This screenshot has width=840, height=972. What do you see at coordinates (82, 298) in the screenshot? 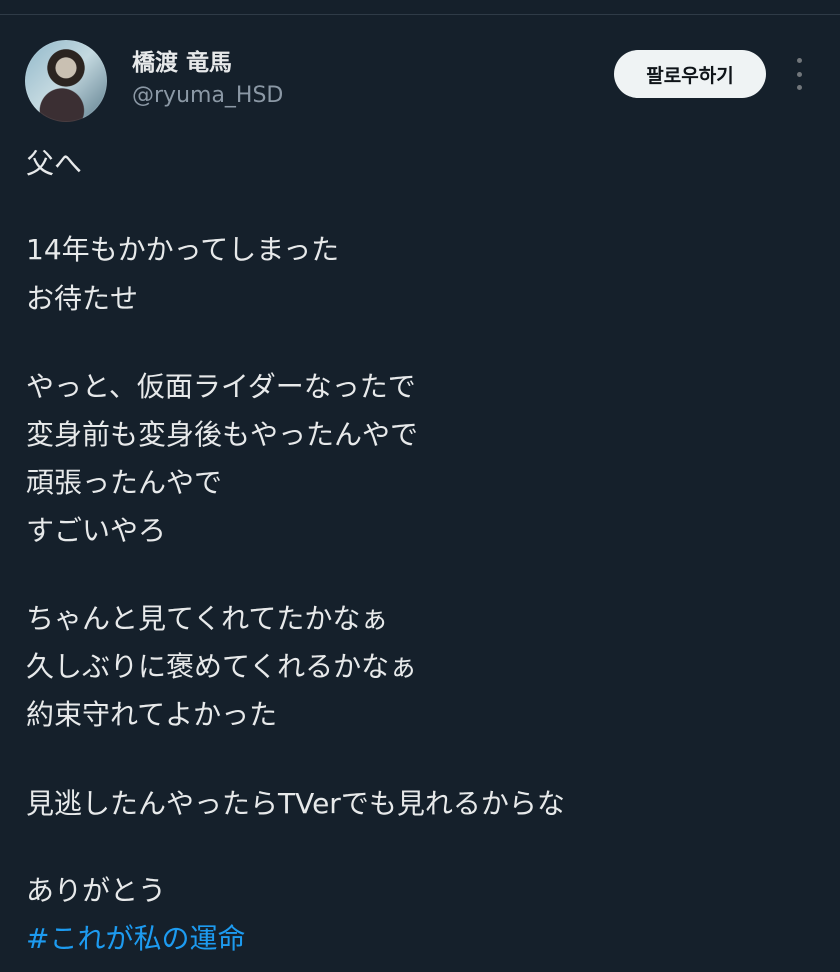
I see `tweet-line: お待たせ` at bounding box center [82, 298].